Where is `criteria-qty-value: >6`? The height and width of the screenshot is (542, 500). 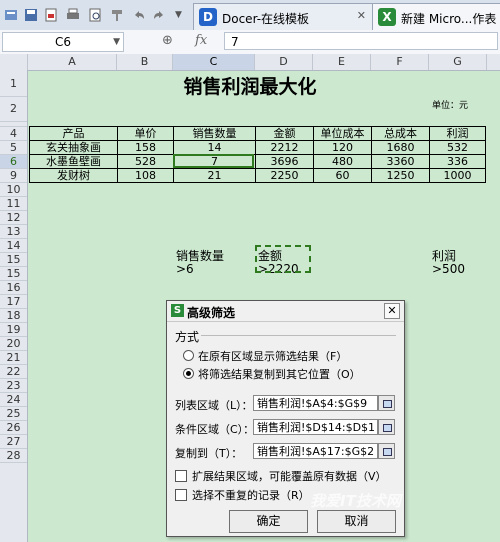
criteria-qty-value: >6 is located at coordinates (185, 269).